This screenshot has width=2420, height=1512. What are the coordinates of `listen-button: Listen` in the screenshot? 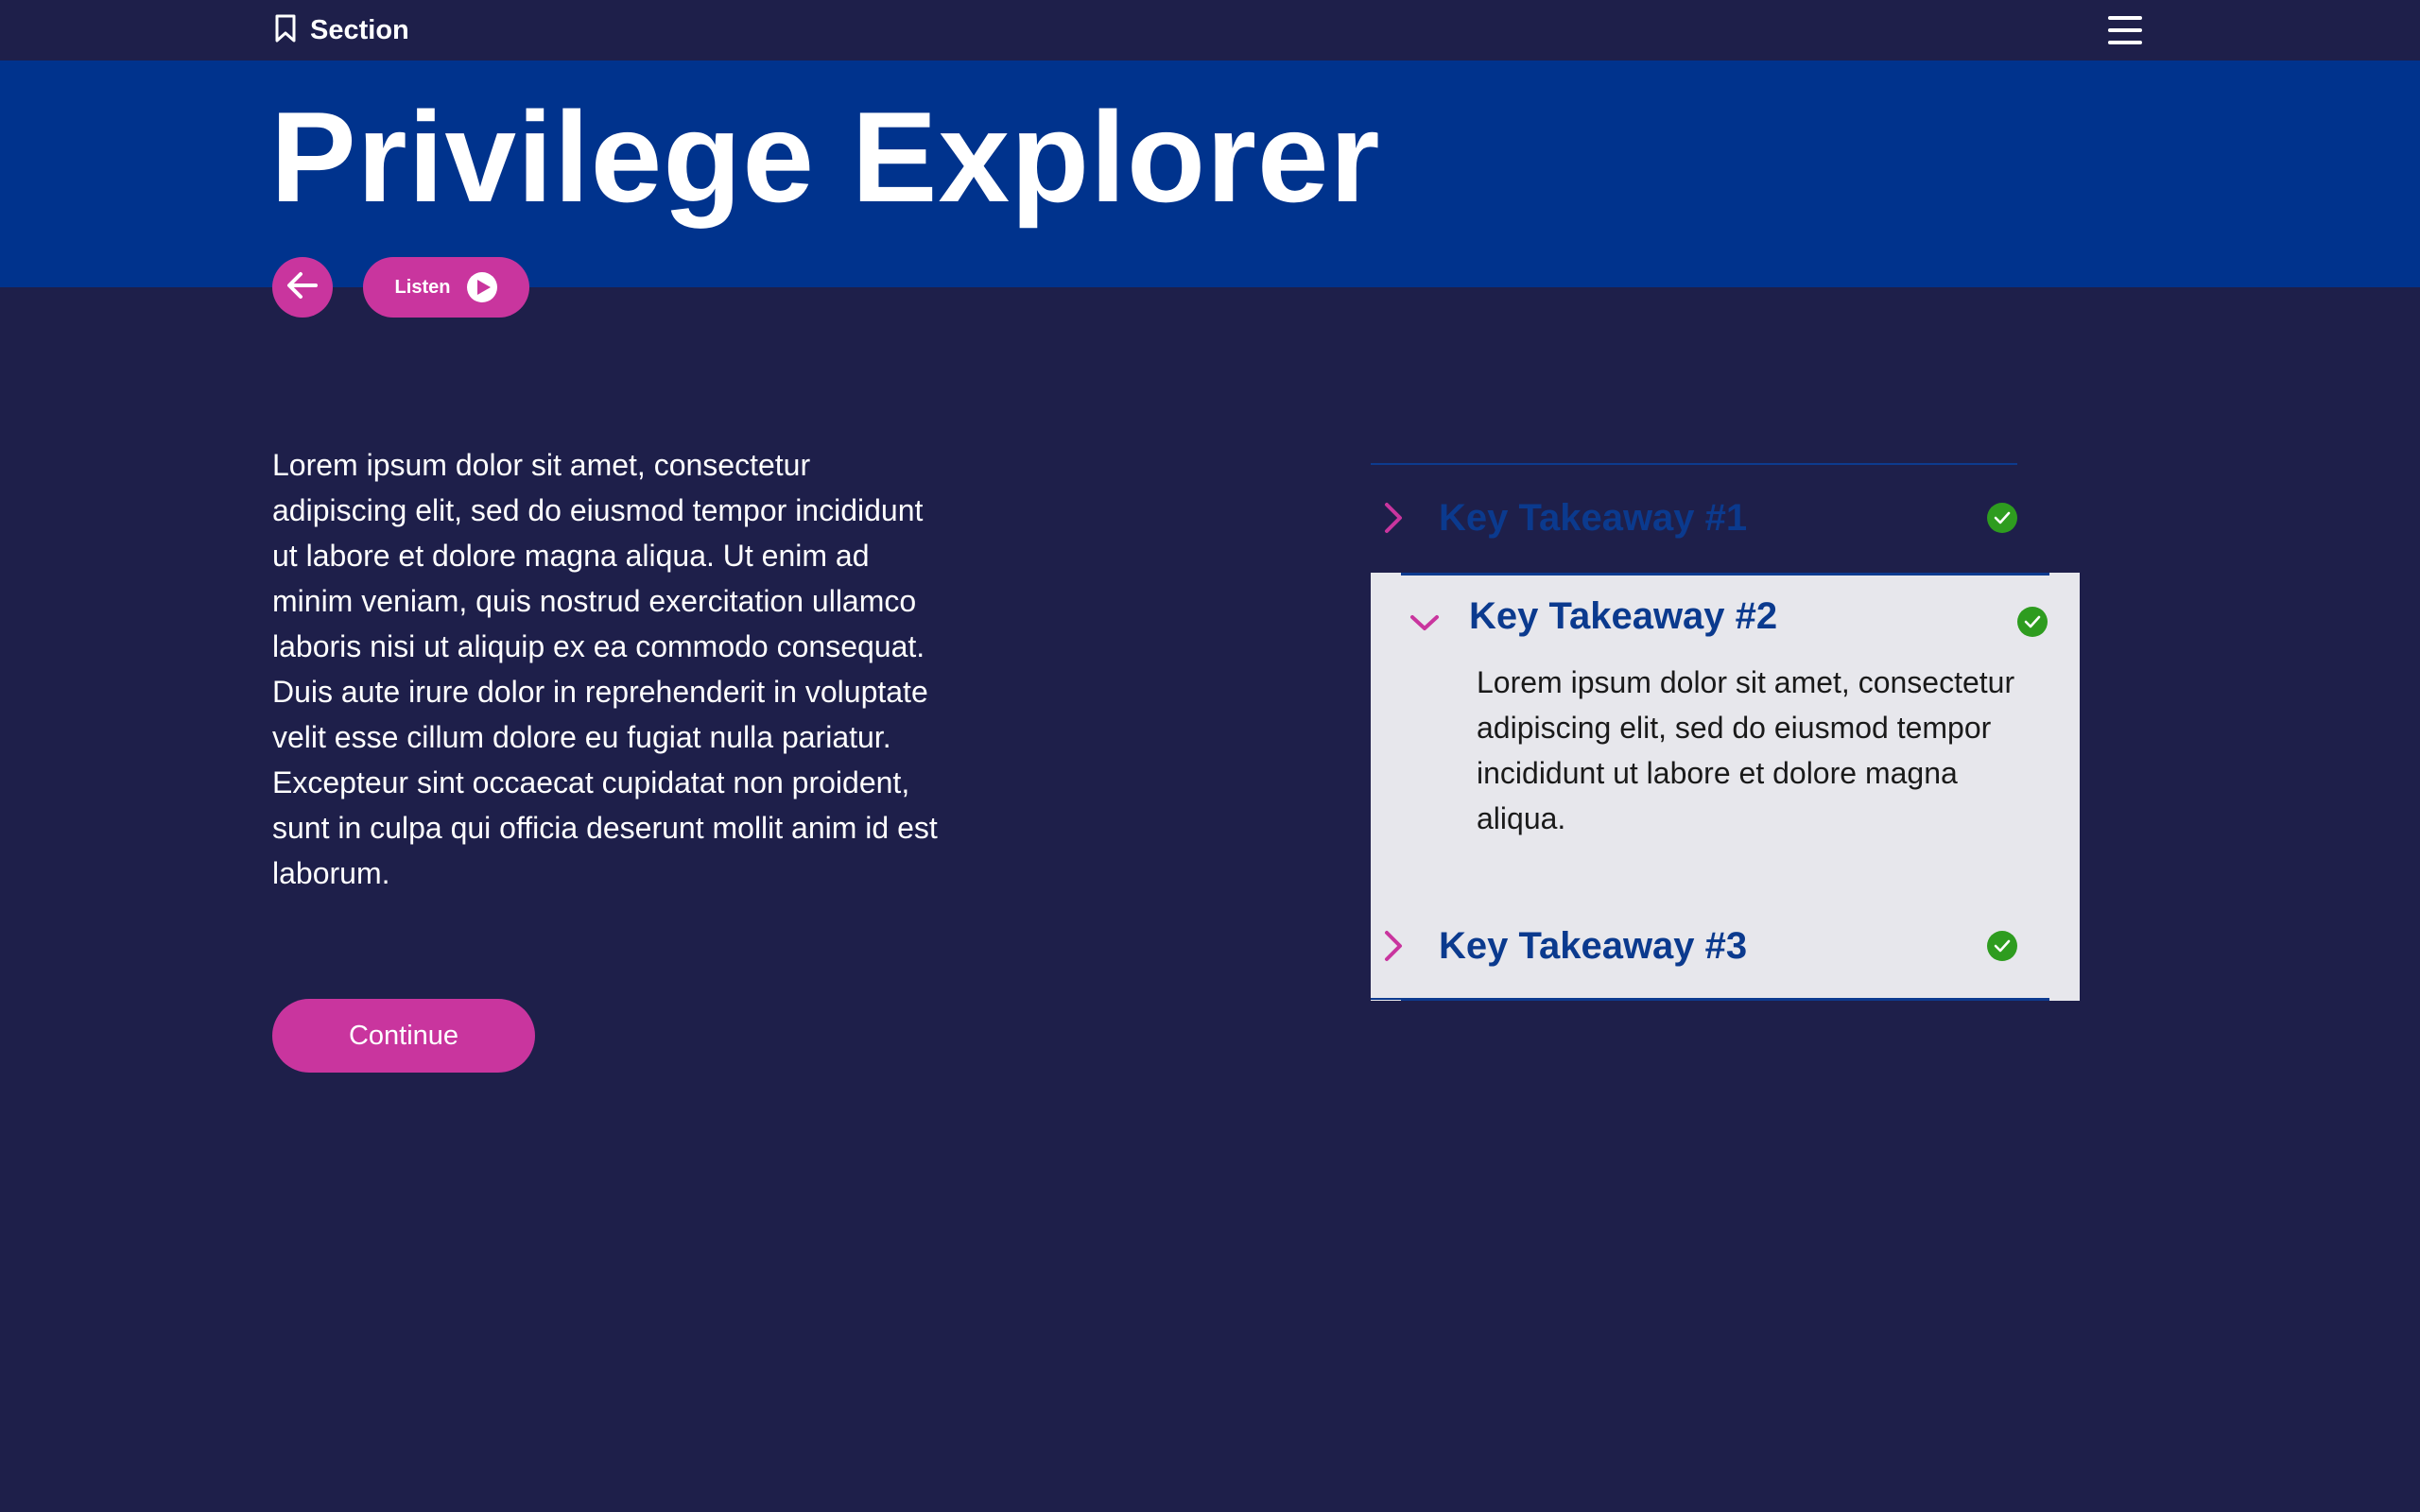 It's located at (446, 287).